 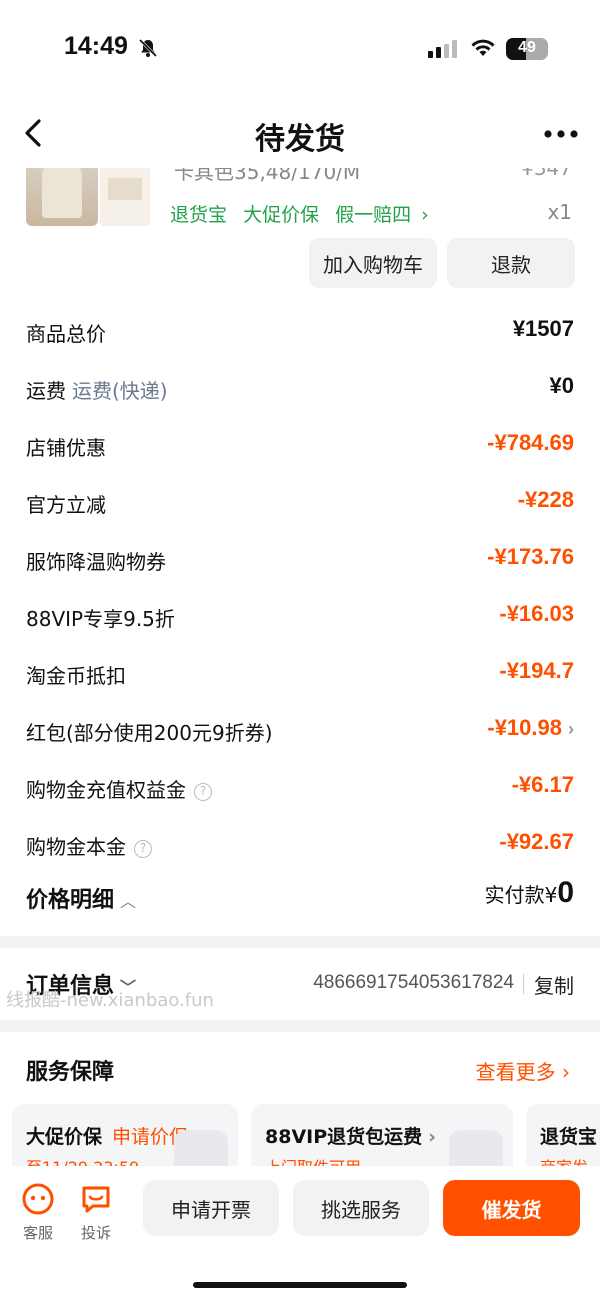 What do you see at coordinates (62, 197) in the screenshot?
I see `product-image` at bounding box center [62, 197].